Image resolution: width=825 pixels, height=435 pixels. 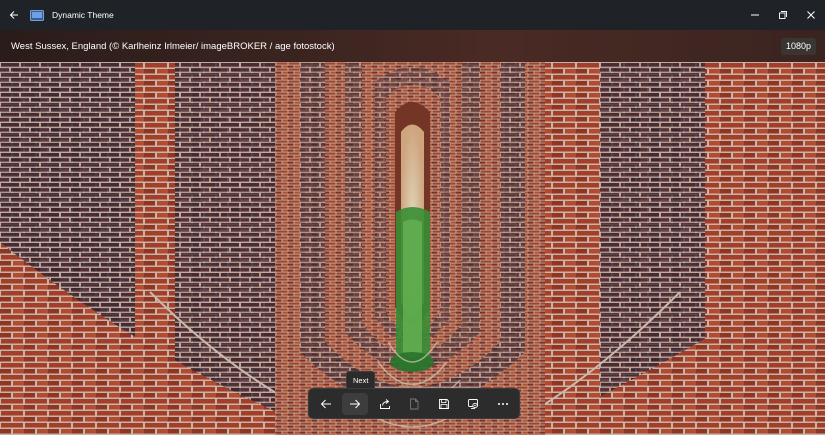 I want to click on open-file-button, so click(x=414, y=404).